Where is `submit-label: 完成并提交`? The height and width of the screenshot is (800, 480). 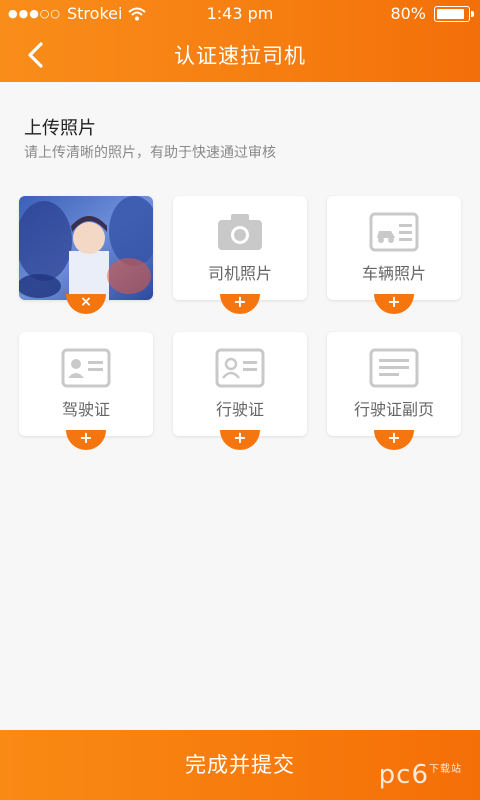
submit-label: 完成并提交 is located at coordinates (240, 765).